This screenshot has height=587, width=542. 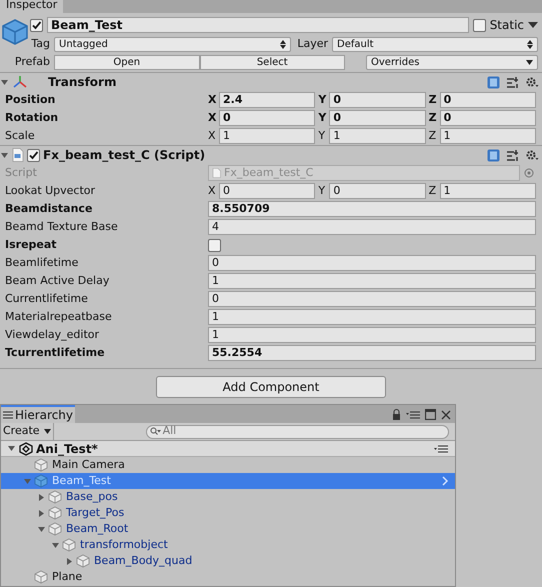 I want to click on field-label: Beamd Texture Base, so click(x=61, y=226).